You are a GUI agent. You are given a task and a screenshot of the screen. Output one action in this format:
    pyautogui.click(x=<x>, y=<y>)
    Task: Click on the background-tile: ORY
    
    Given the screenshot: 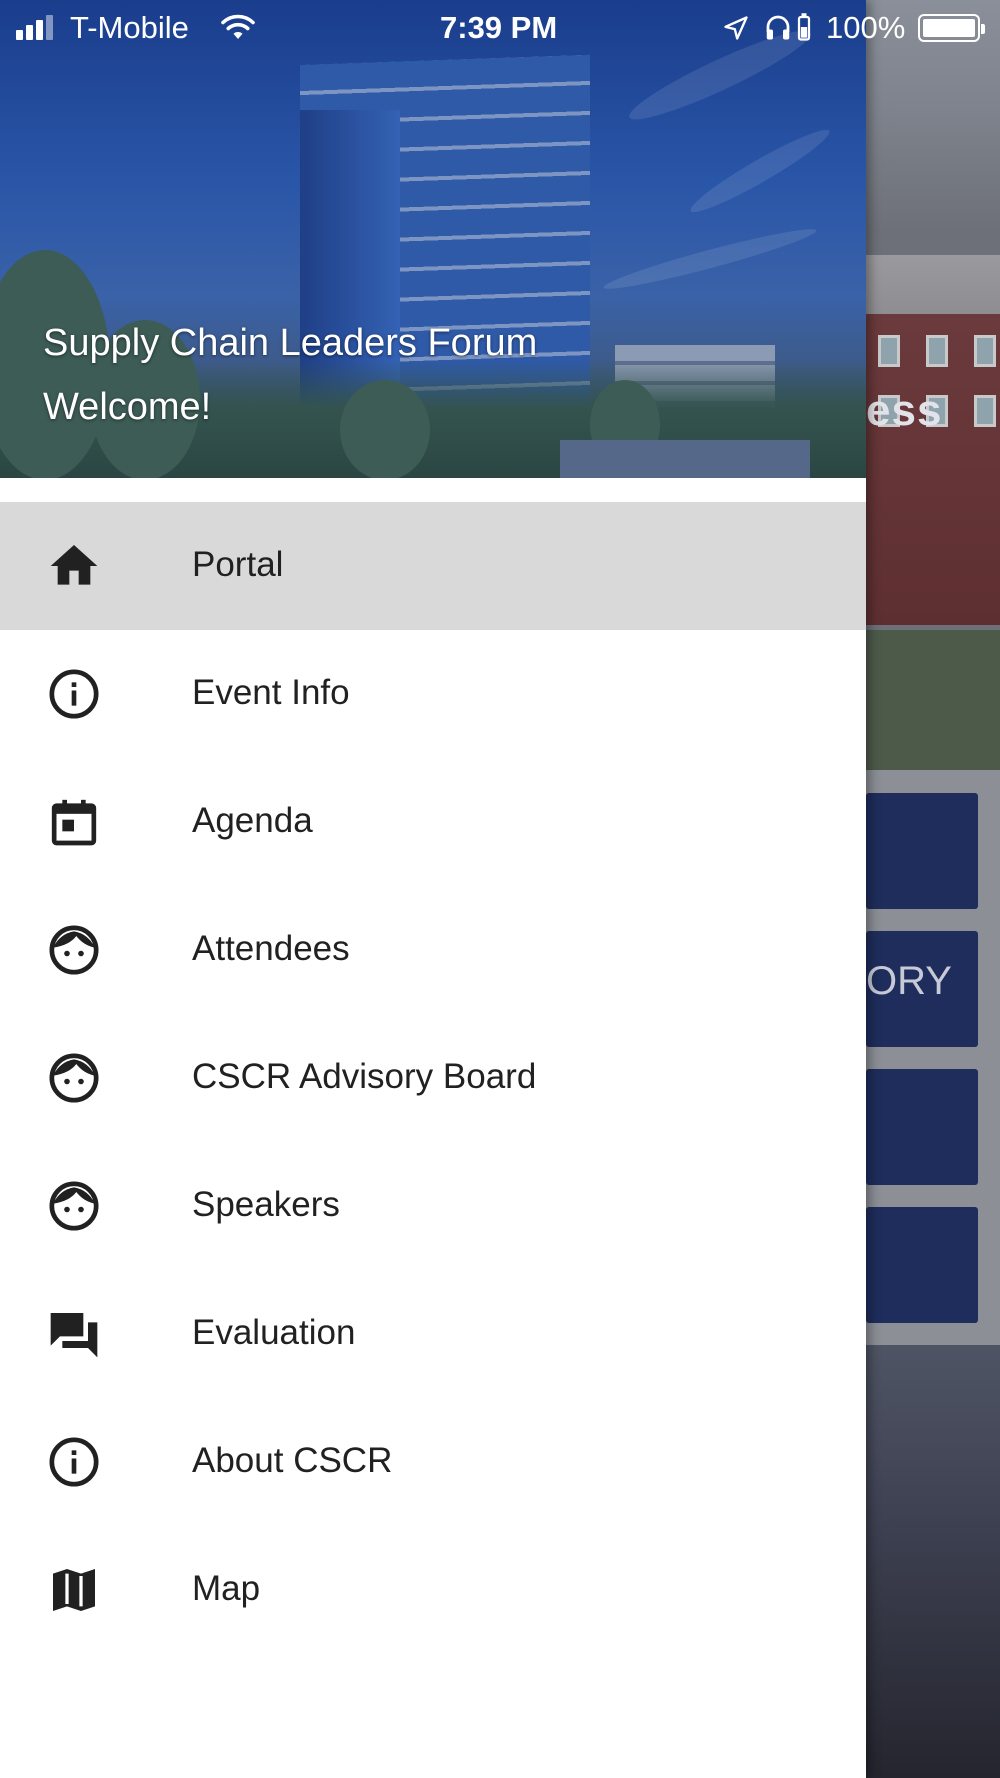 What is the action you would take?
    pyautogui.click(x=922, y=989)
    